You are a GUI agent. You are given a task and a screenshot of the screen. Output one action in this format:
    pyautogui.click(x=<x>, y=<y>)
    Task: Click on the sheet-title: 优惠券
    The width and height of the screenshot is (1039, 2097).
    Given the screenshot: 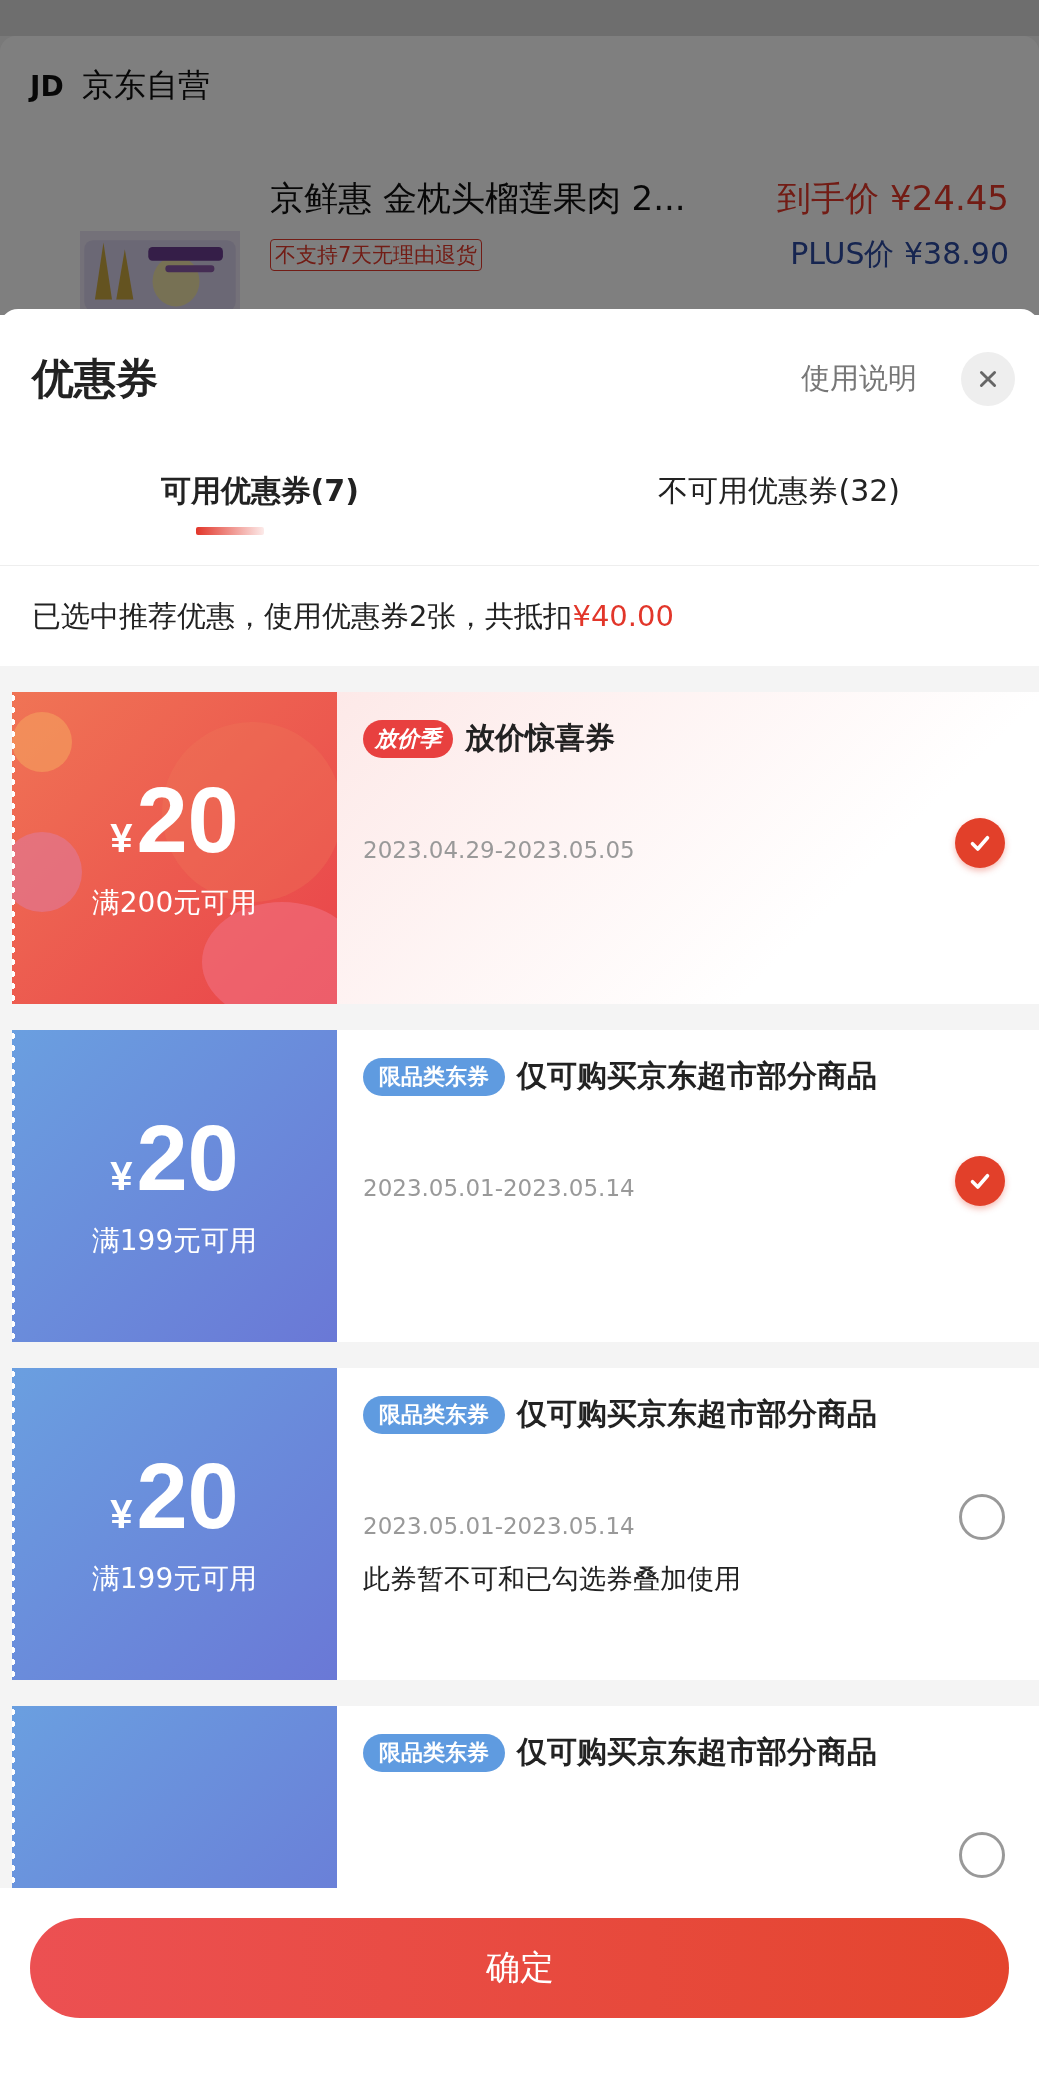 What is the action you would take?
    pyautogui.click(x=95, y=379)
    